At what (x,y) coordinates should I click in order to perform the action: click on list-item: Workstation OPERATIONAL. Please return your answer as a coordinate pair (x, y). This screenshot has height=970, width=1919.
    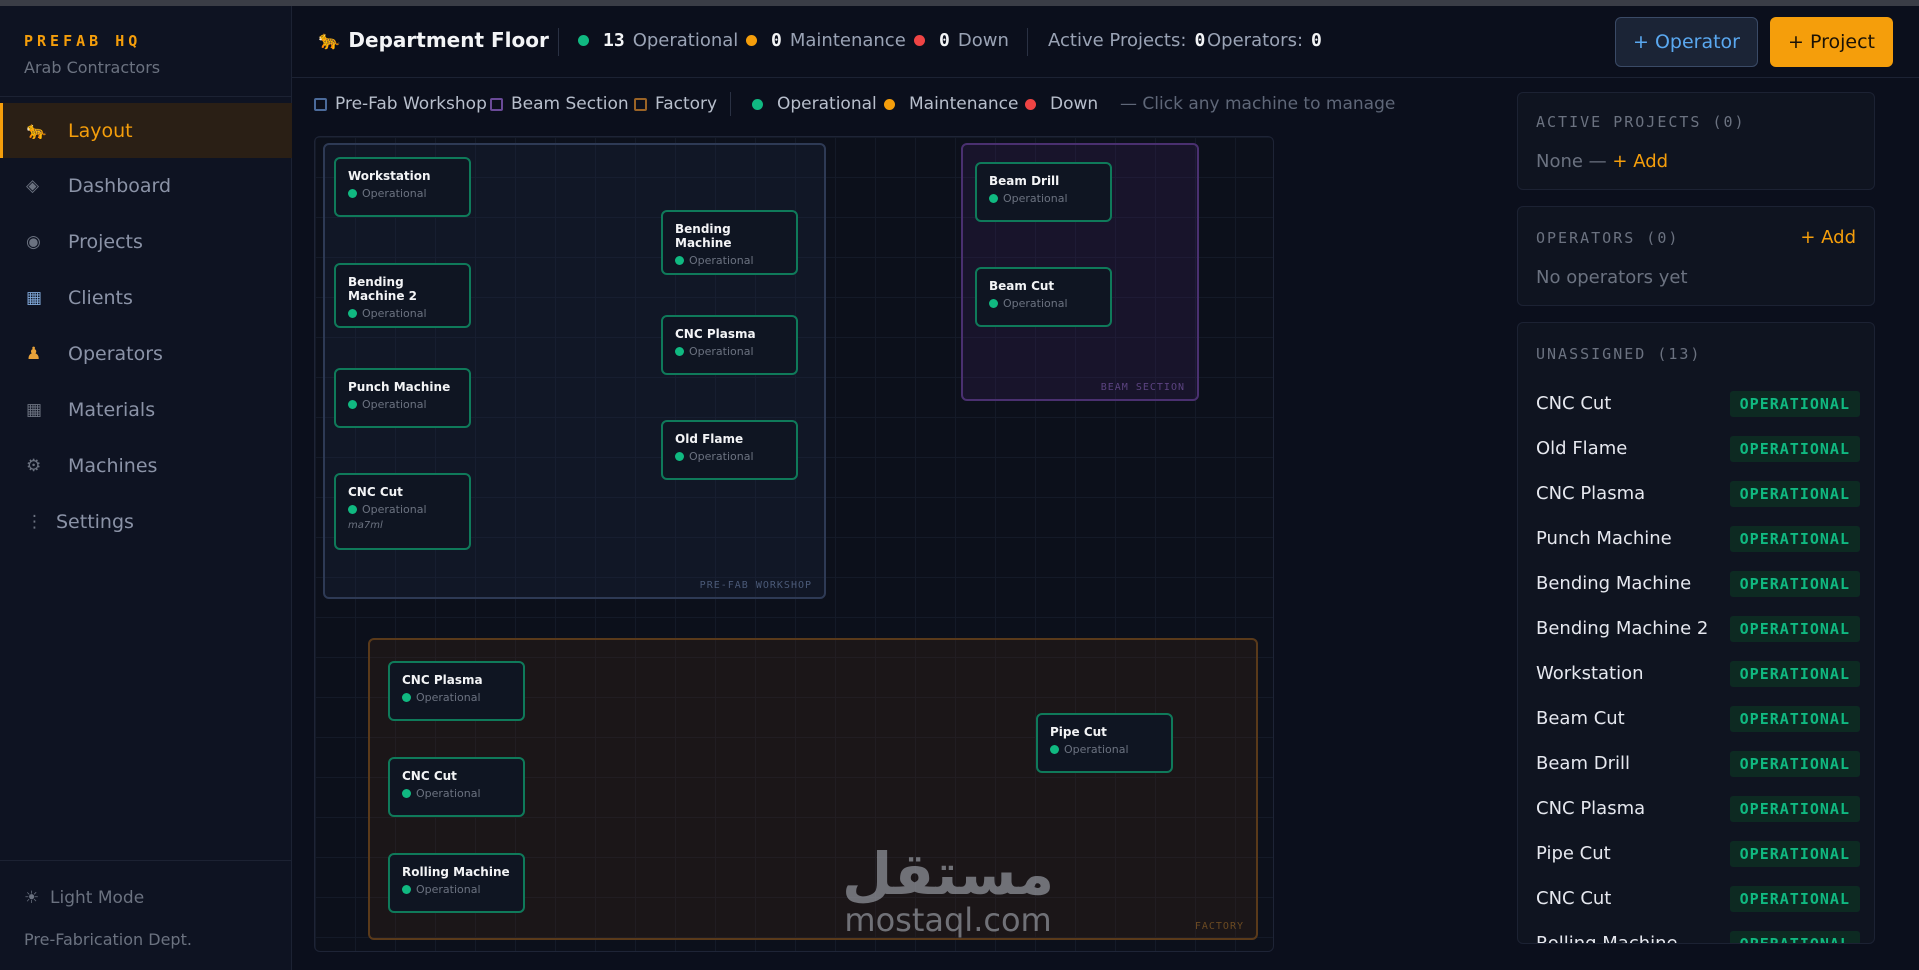
    Looking at the image, I should click on (1705, 673).